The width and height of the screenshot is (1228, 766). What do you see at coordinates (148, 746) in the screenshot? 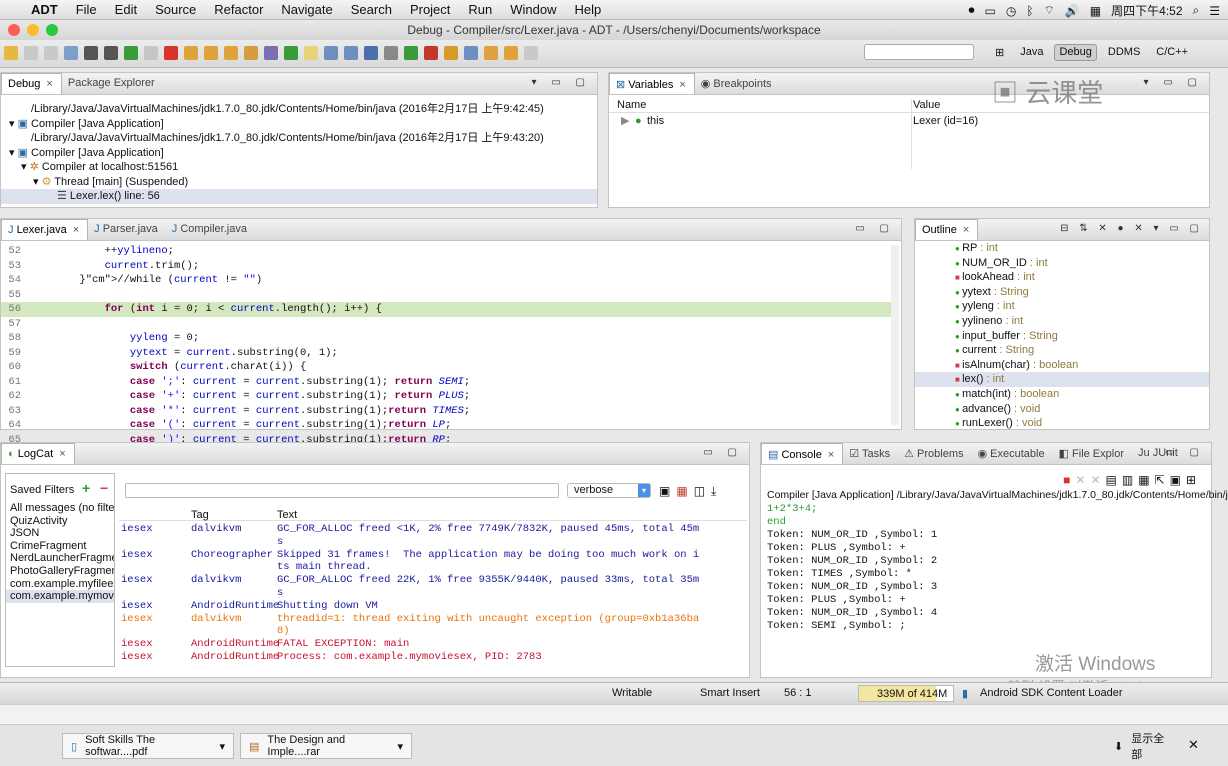
I see `download-item-pdf: ▯ Soft Skills The softwar....pdf ▾` at bounding box center [148, 746].